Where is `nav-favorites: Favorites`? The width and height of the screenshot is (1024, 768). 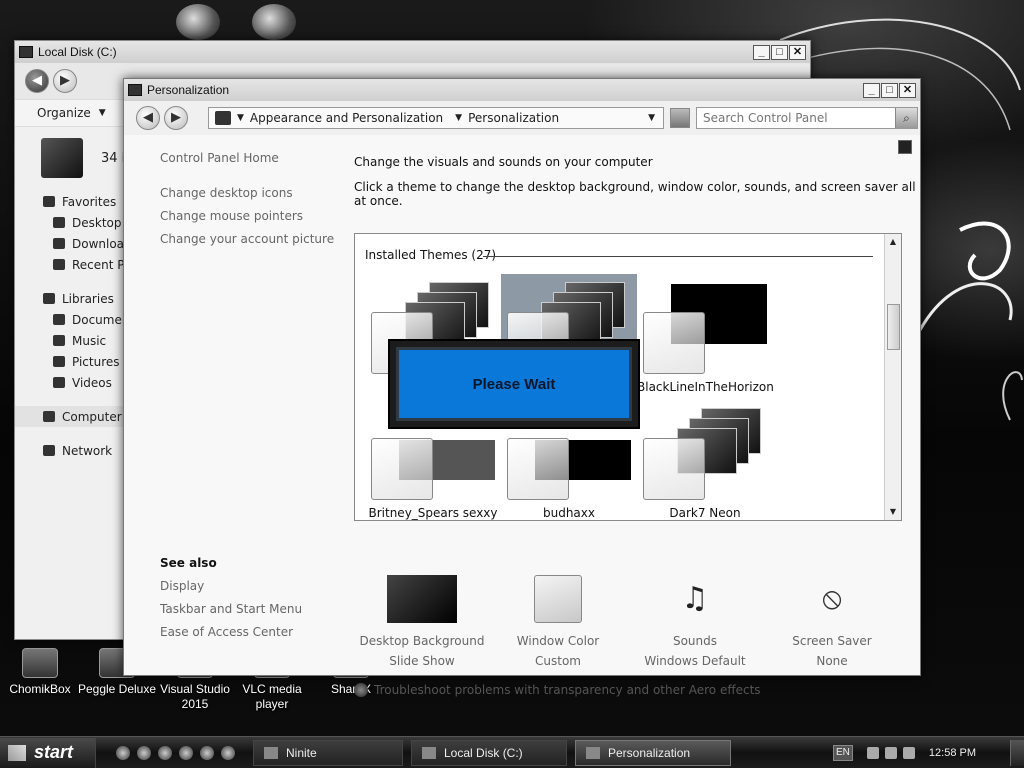
nav-favorites: Favorites is located at coordinates (70, 201).